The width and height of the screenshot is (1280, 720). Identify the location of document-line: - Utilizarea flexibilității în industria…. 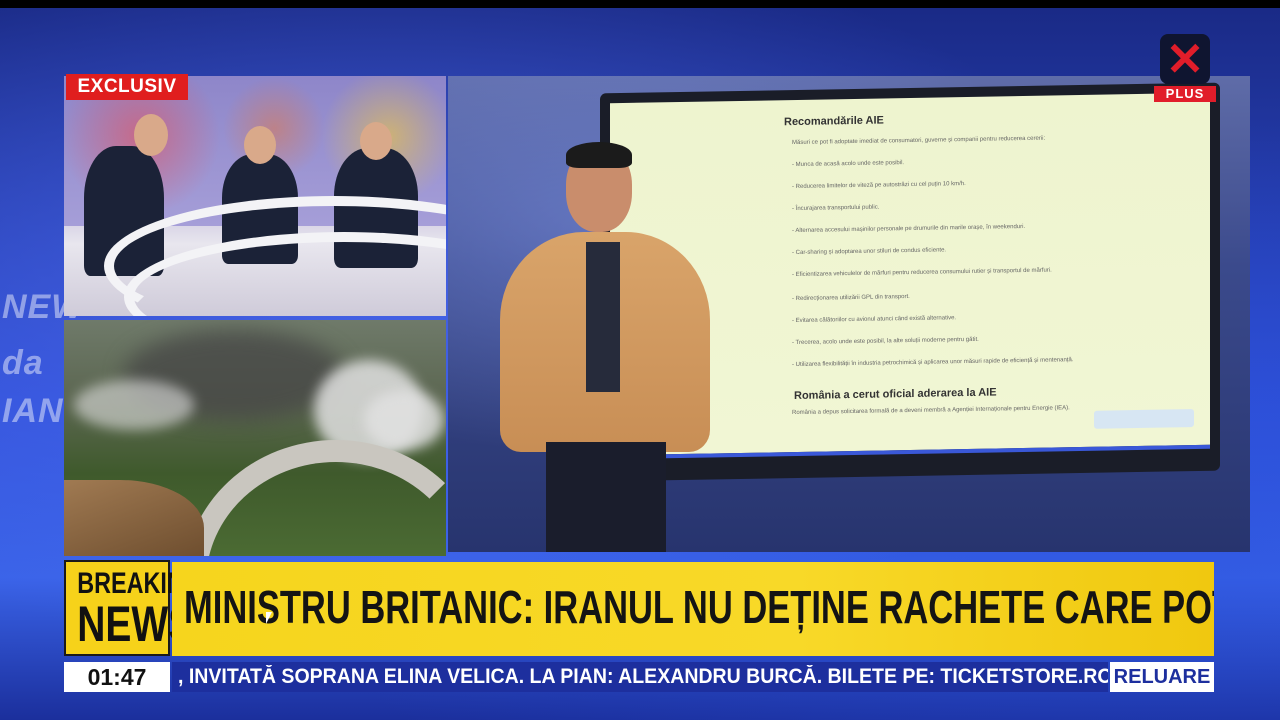
(933, 363).